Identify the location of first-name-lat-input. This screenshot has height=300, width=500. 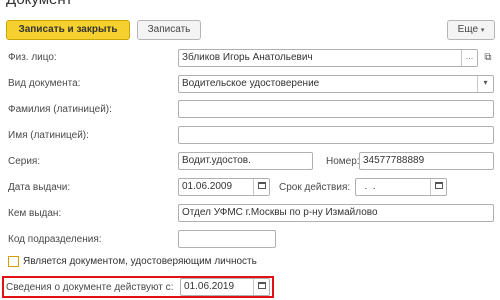
(336, 135).